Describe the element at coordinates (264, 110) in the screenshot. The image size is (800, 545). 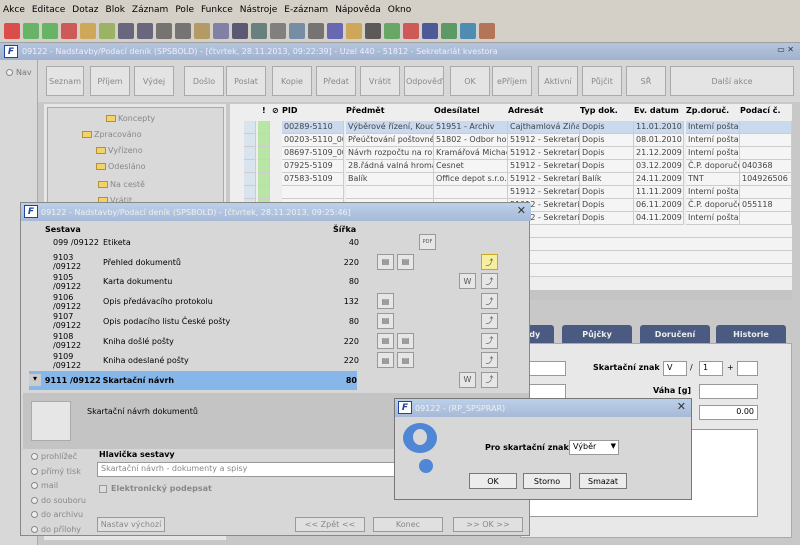
I see `grid-header: !` at that location.